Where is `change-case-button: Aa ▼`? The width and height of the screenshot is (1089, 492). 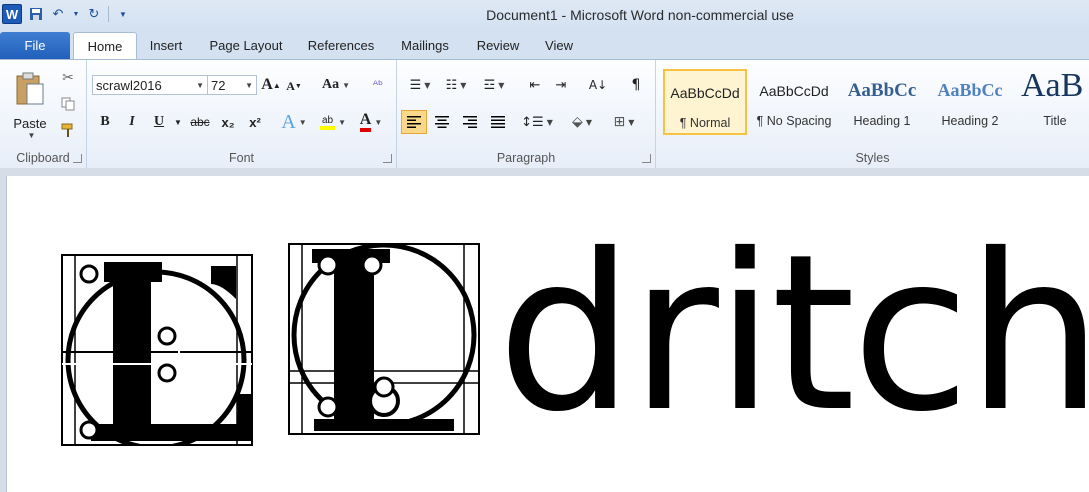 change-case-button: Aa ▼ is located at coordinates (336, 85).